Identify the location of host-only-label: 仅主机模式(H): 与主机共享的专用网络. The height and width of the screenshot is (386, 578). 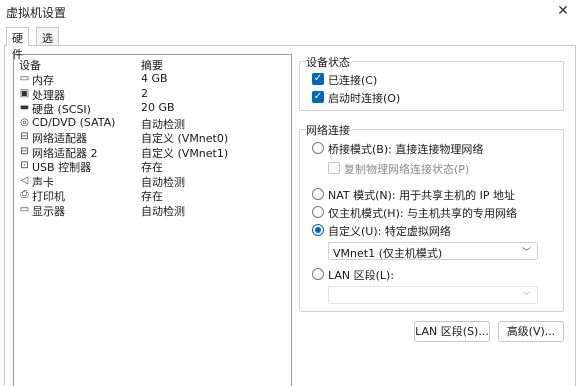
(422, 213).